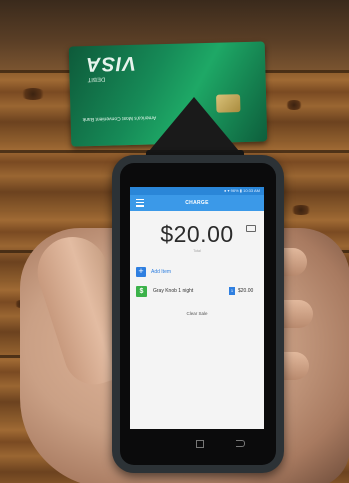 The image size is (349, 483). Describe the element at coordinates (197, 191) in the screenshot. I see `status-bar: ● ▾ 96% ▮ 10:33 AM` at that location.